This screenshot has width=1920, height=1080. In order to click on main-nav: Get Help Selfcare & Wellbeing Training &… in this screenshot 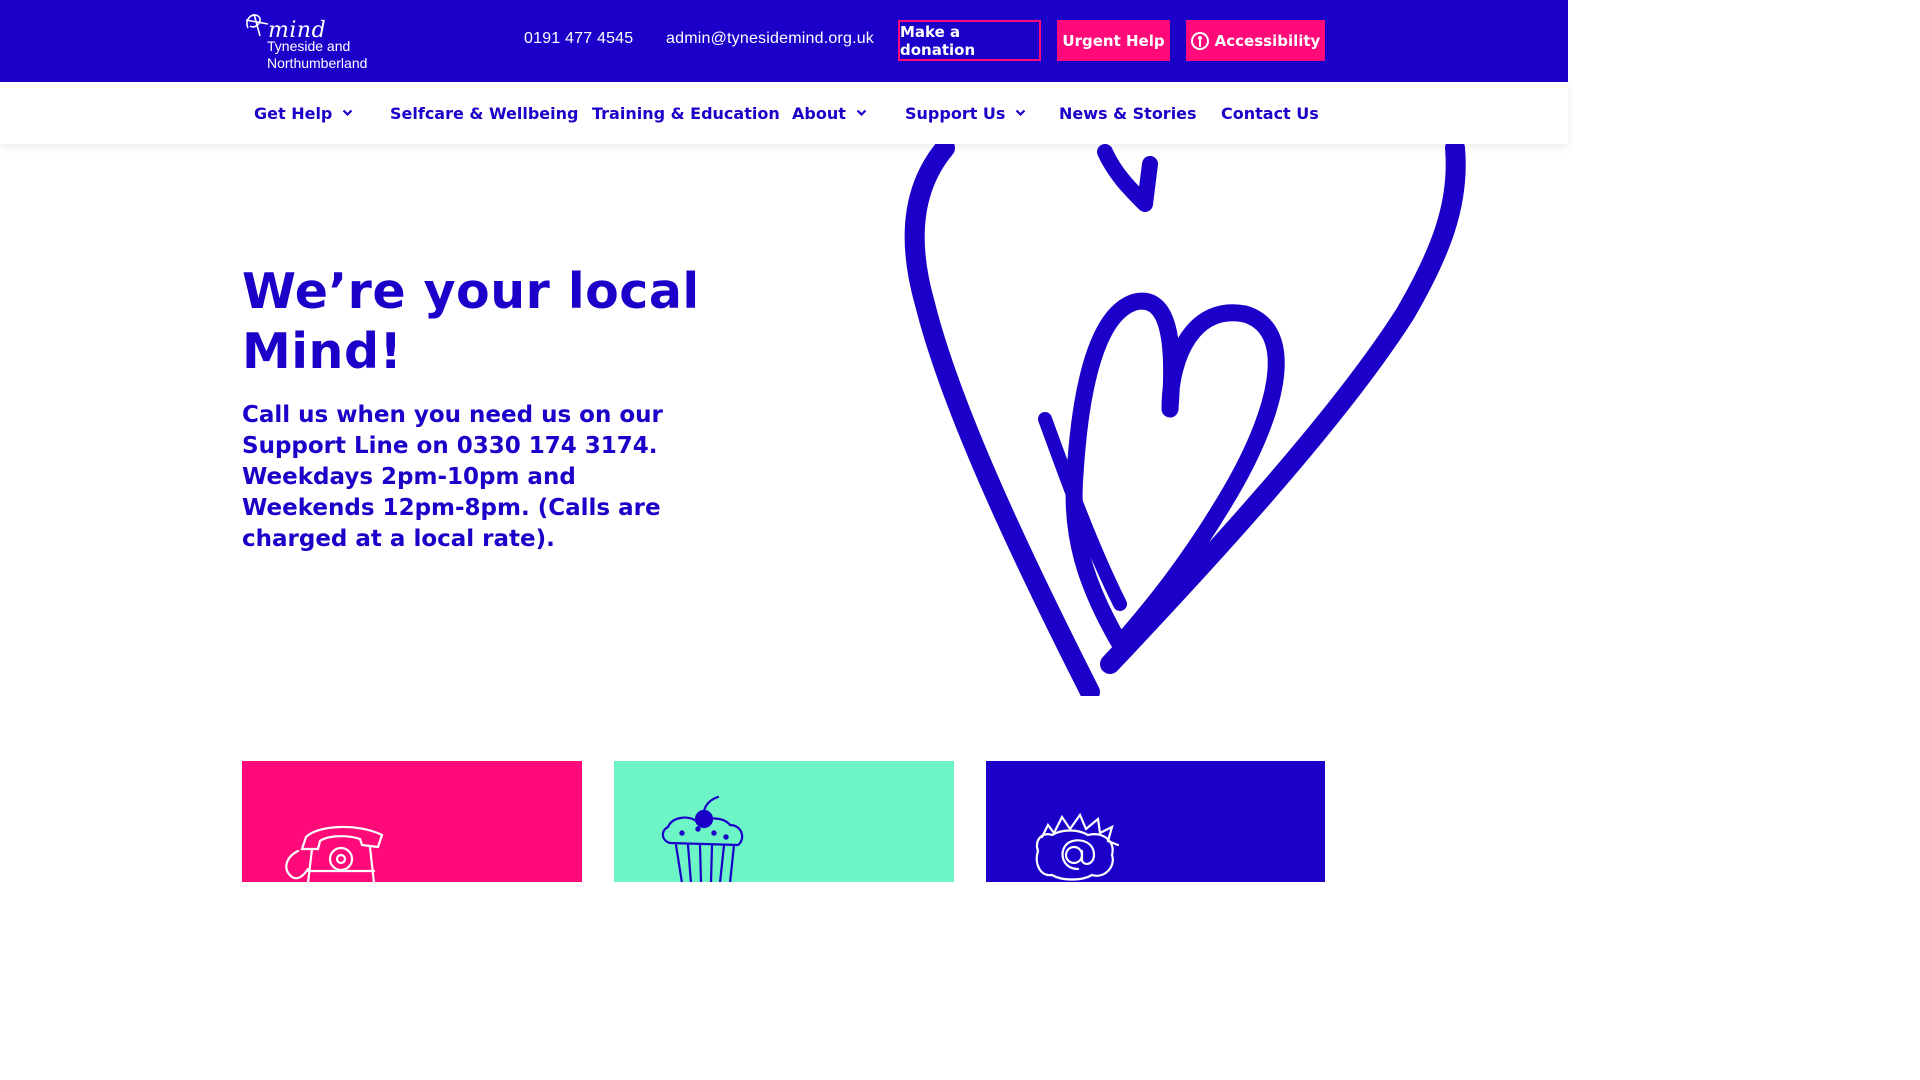, I will do `click(784, 113)`.